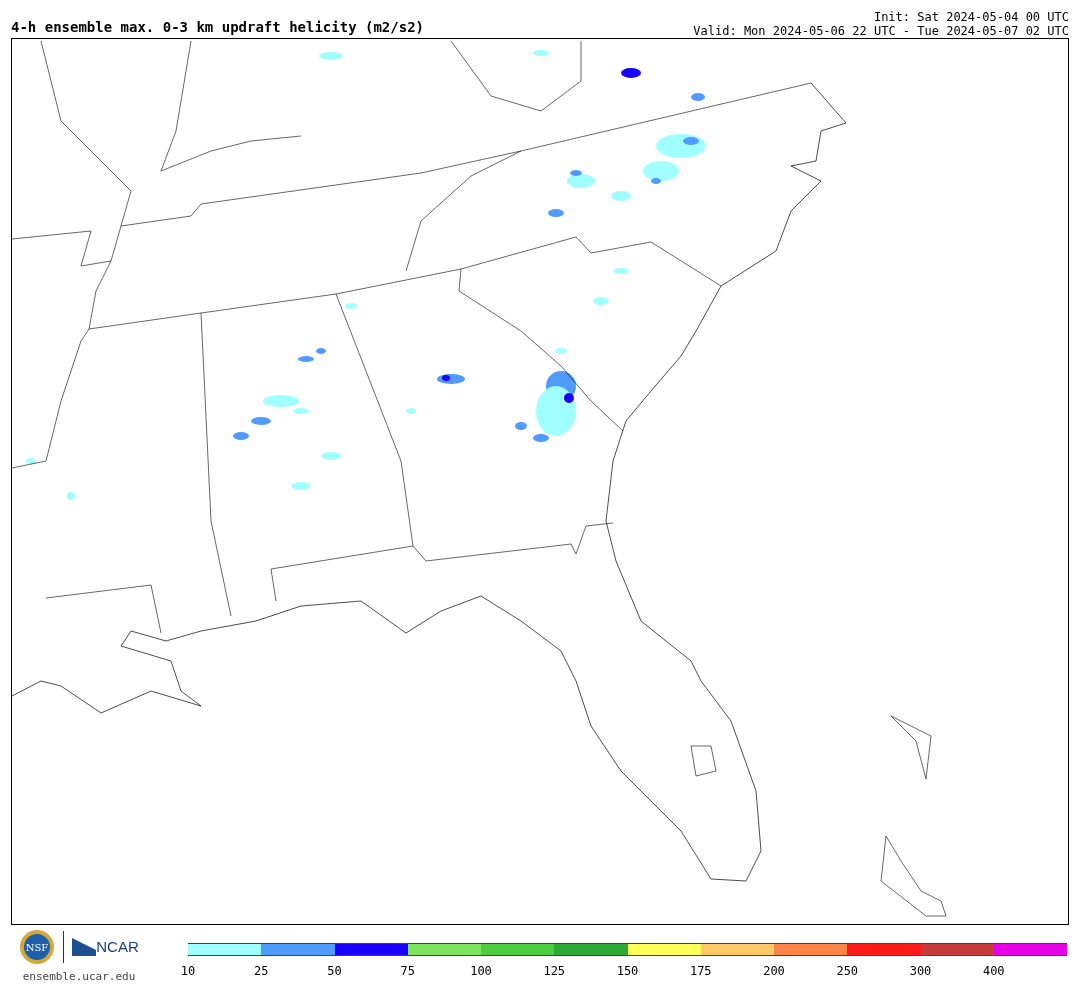 This screenshot has height=988, width=1080. Describe the element at coordinates (261, 971) in the screenshot. I see `colorbar-tick-label: 25` at that location.